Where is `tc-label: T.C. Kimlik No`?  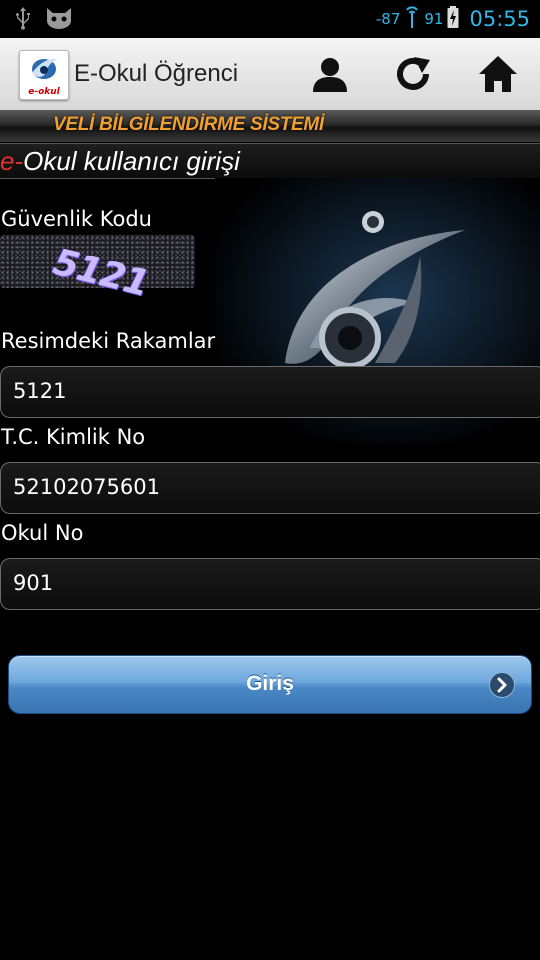 tc-label: T.C. Kimlik No is located at coordinates (73, 437).